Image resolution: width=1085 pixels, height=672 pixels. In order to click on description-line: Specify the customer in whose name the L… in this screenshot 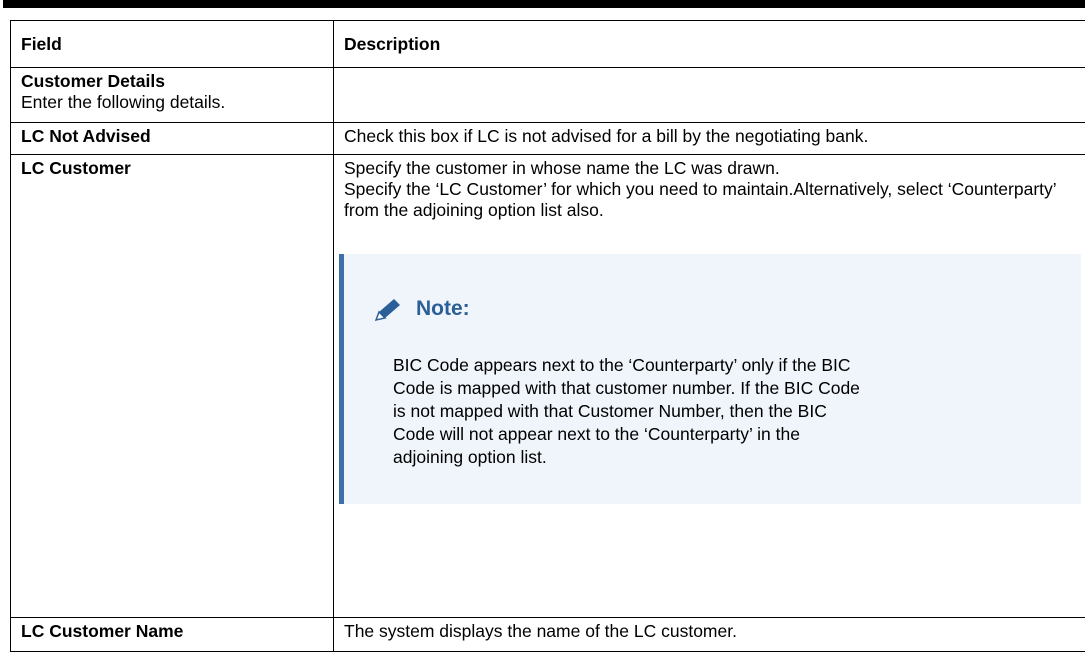, I will do `click(562, 168)`.